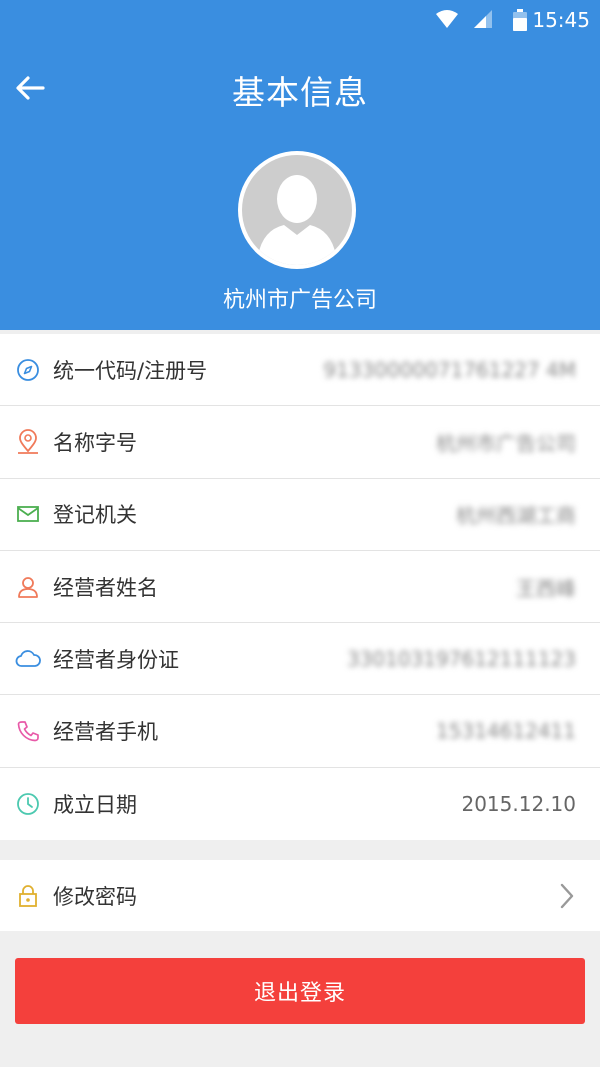 This screenshot has width=600, height=1067. What do you see at coordinates (28, 804) in the screenshot?
I see `clock-icon` at bounding box center [28, 804].